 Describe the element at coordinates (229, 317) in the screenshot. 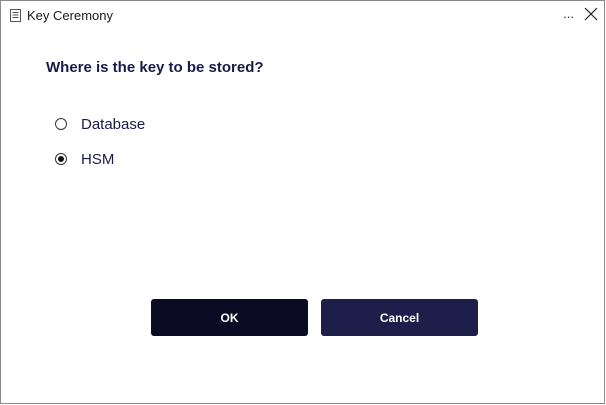

I see `ok-button: OK` at that location.